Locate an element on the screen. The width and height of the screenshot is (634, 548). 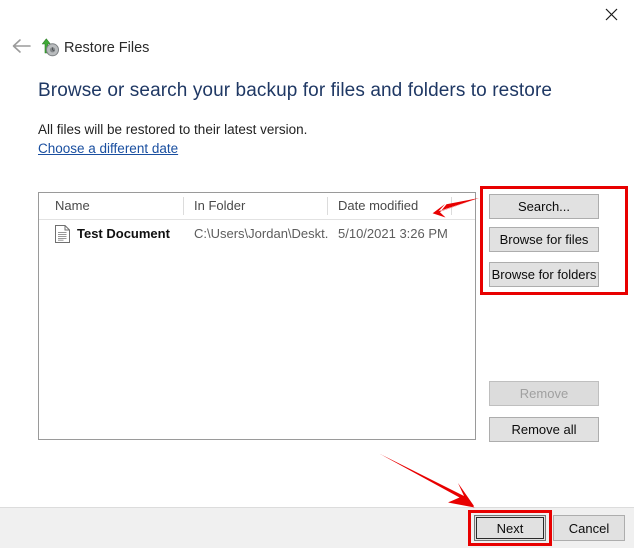
back-arrow-icon is located at coordinates (21, 48).